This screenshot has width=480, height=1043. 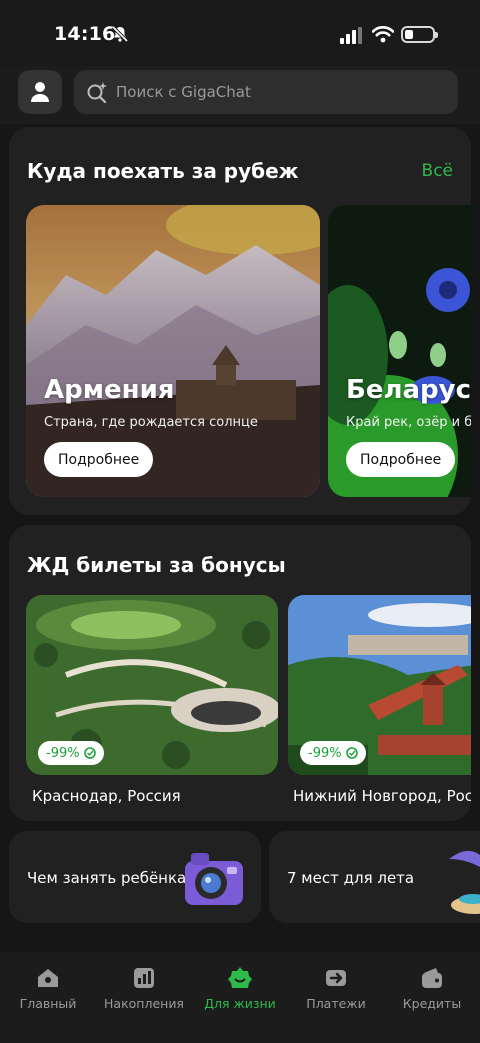 What do you see at coordinates (408, 422) in the screenshot?
I see `destination-description: Край рек, озёр и бе` at bounding box center [408, 422].